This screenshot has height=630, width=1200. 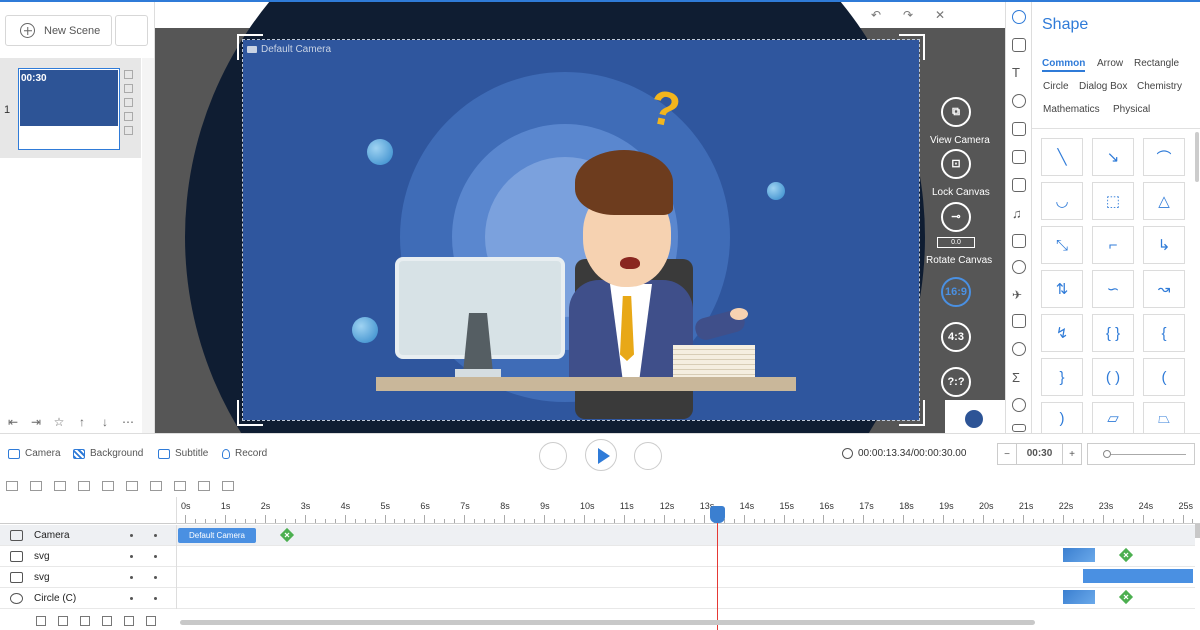 What do you see at coordinates (553, 456) in the screenshot?
I see `preview-button` at bounding box center [553, 456].